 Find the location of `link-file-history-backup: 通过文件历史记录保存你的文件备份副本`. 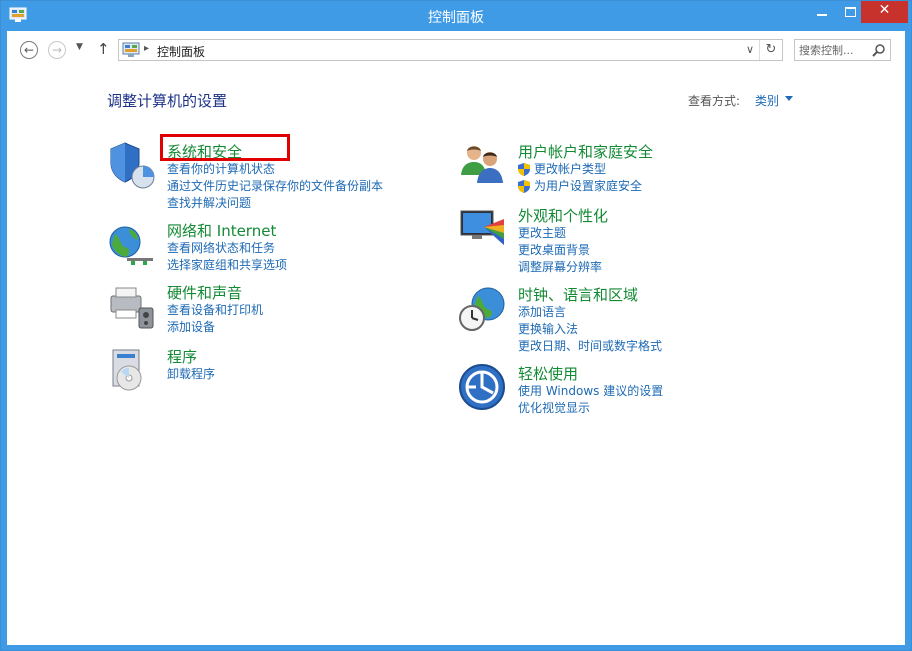

link-file-history-backup: 通过文件历史记录保存你的文件备份副本 is located at coordinates (275, 186).